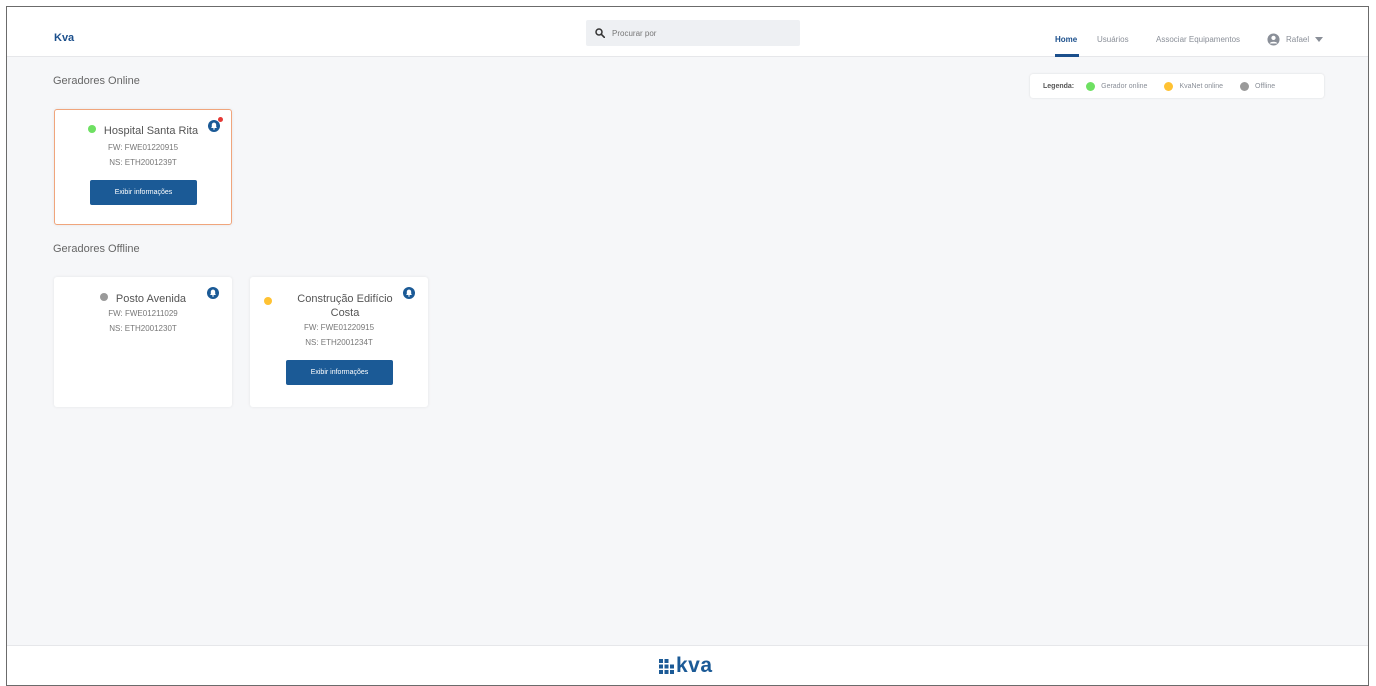 The image size is (1376, 686). I want to click on legend-item-label: Offline, so click(1265, 86).